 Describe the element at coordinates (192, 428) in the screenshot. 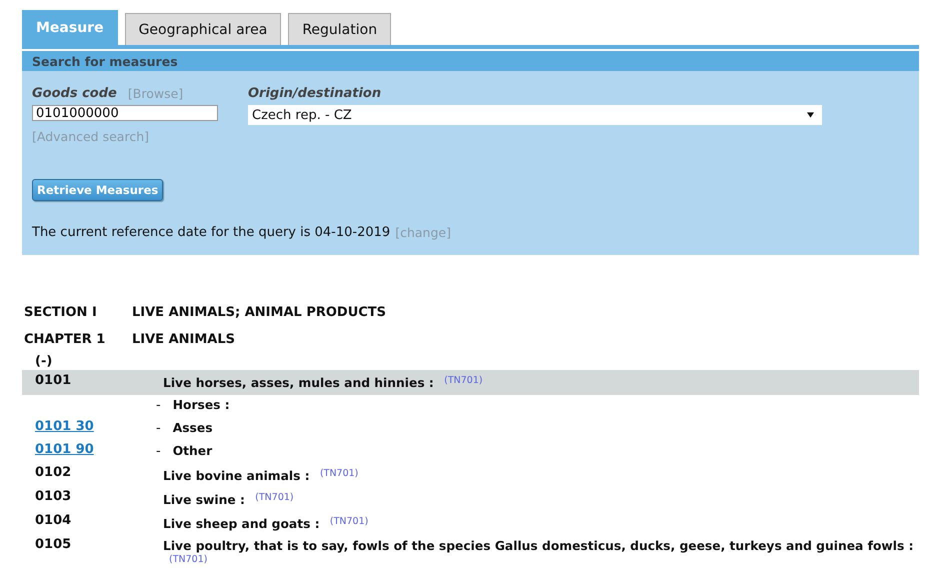

I see `description: Asses` at that location.